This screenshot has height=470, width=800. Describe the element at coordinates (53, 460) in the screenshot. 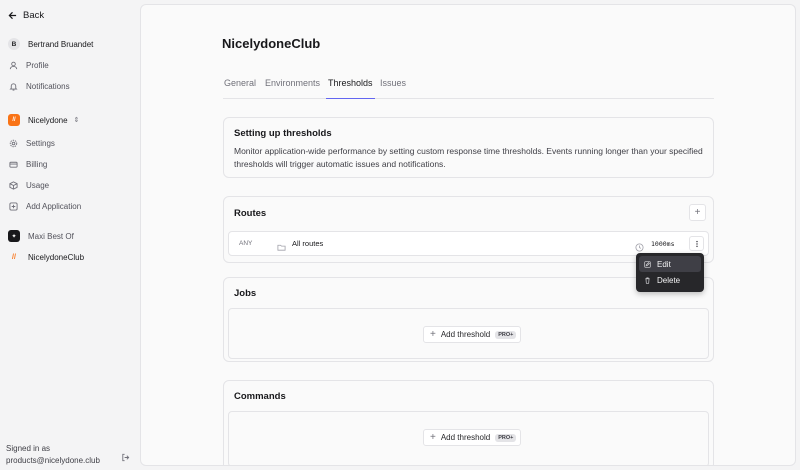

I see `signed-in-email: products@nicelydone.club` at that location.